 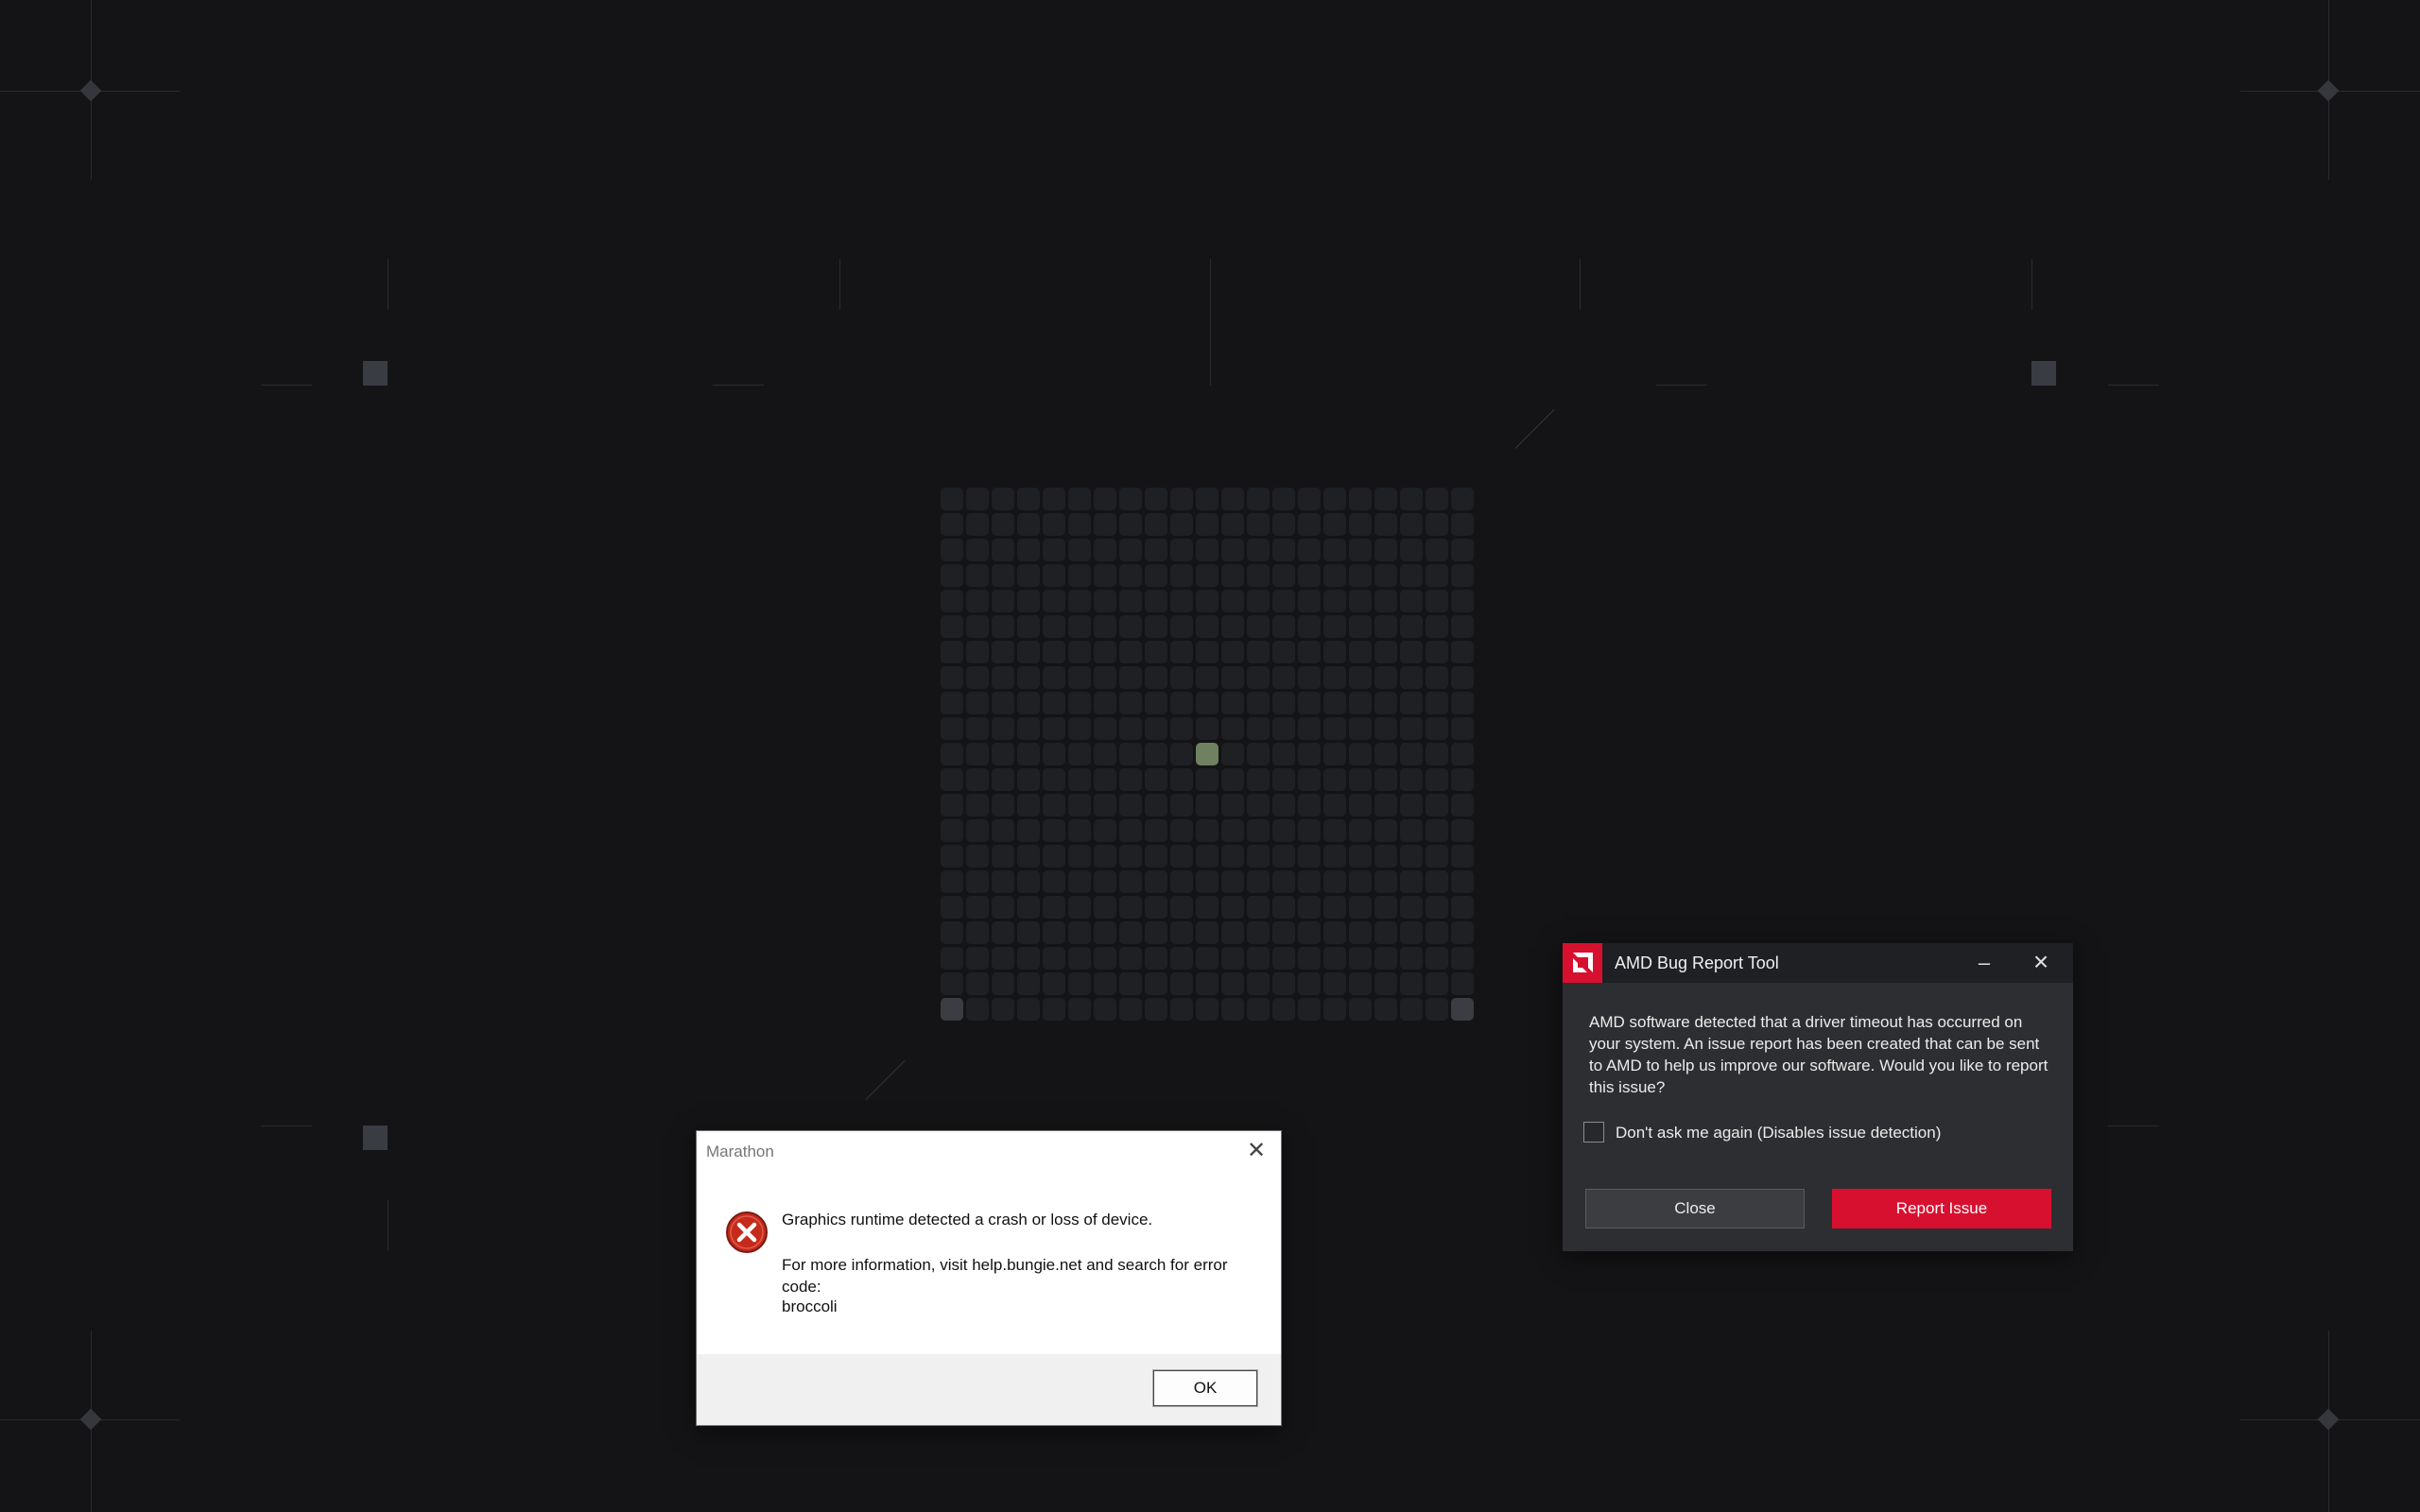 What do you see at coordinates (1256, 1151) in the screenshot?
I see `close-icon: ✕` at bounding box center [1256, 1151].